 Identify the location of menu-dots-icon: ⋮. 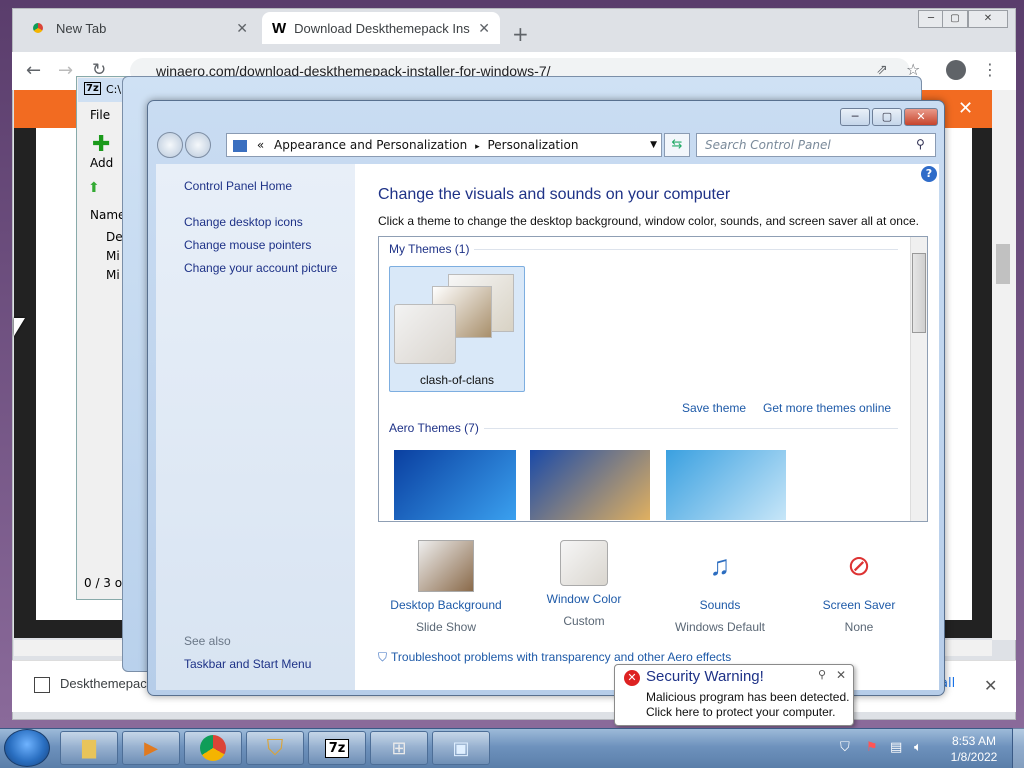
(990, 69).